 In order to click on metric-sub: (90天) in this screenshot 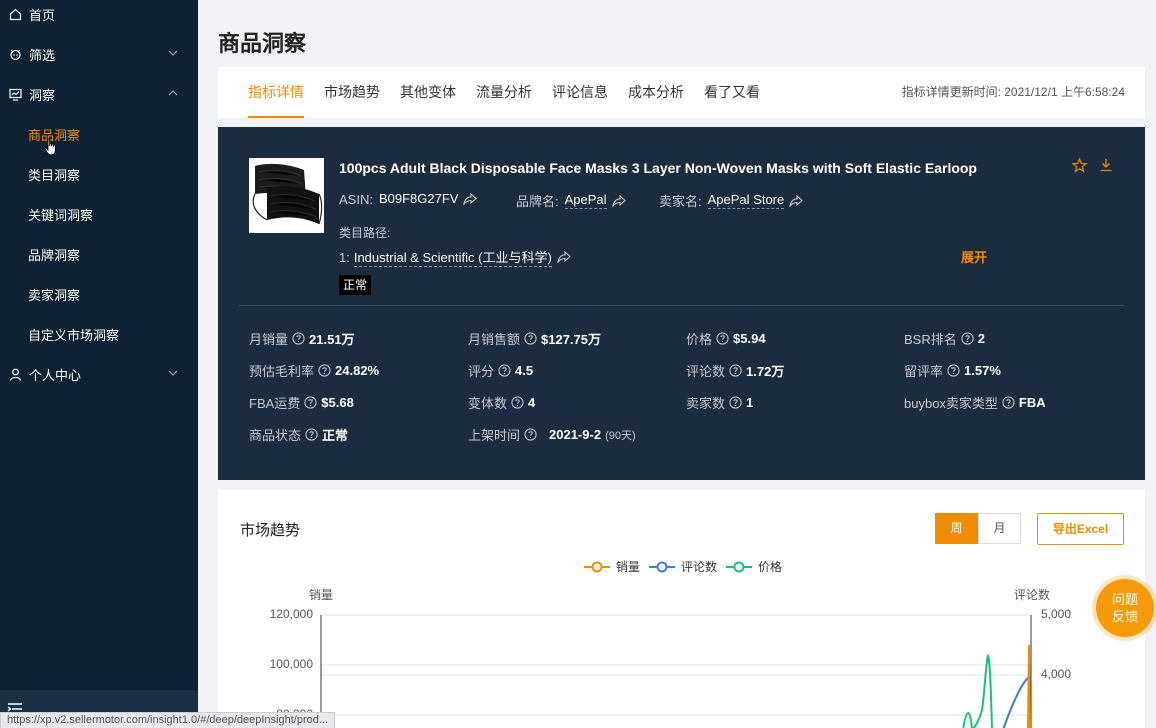, I will do `click(620, 435)`.